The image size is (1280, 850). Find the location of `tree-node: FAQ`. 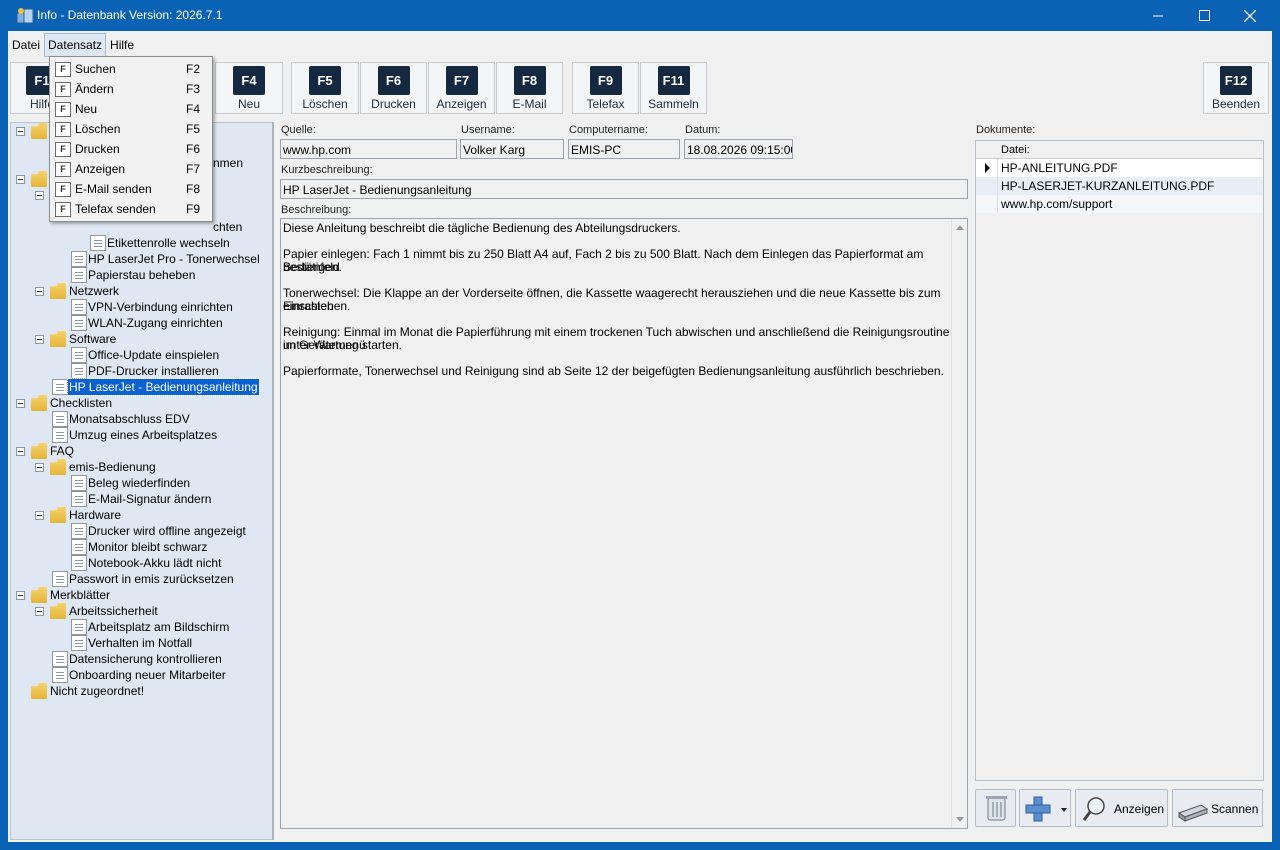

tree-node: FAQ is located at coordinates (114, 451).